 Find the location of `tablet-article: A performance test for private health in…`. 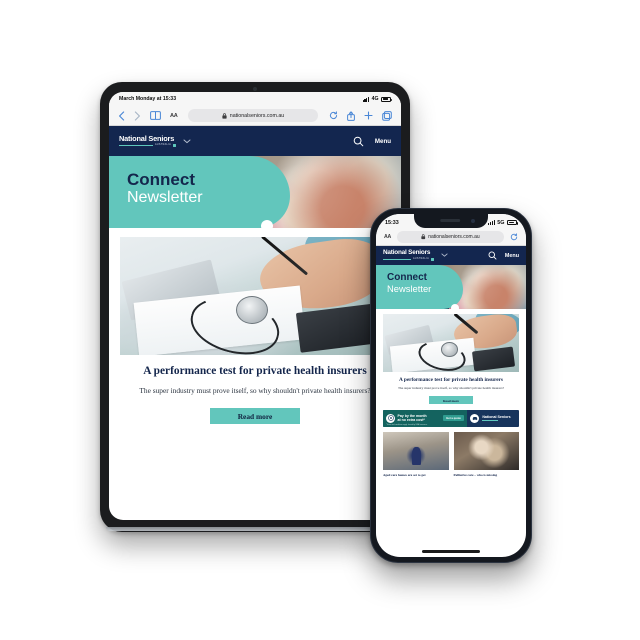

tablet-article: A performance test for private health in… is located at coordinates (255, 326).